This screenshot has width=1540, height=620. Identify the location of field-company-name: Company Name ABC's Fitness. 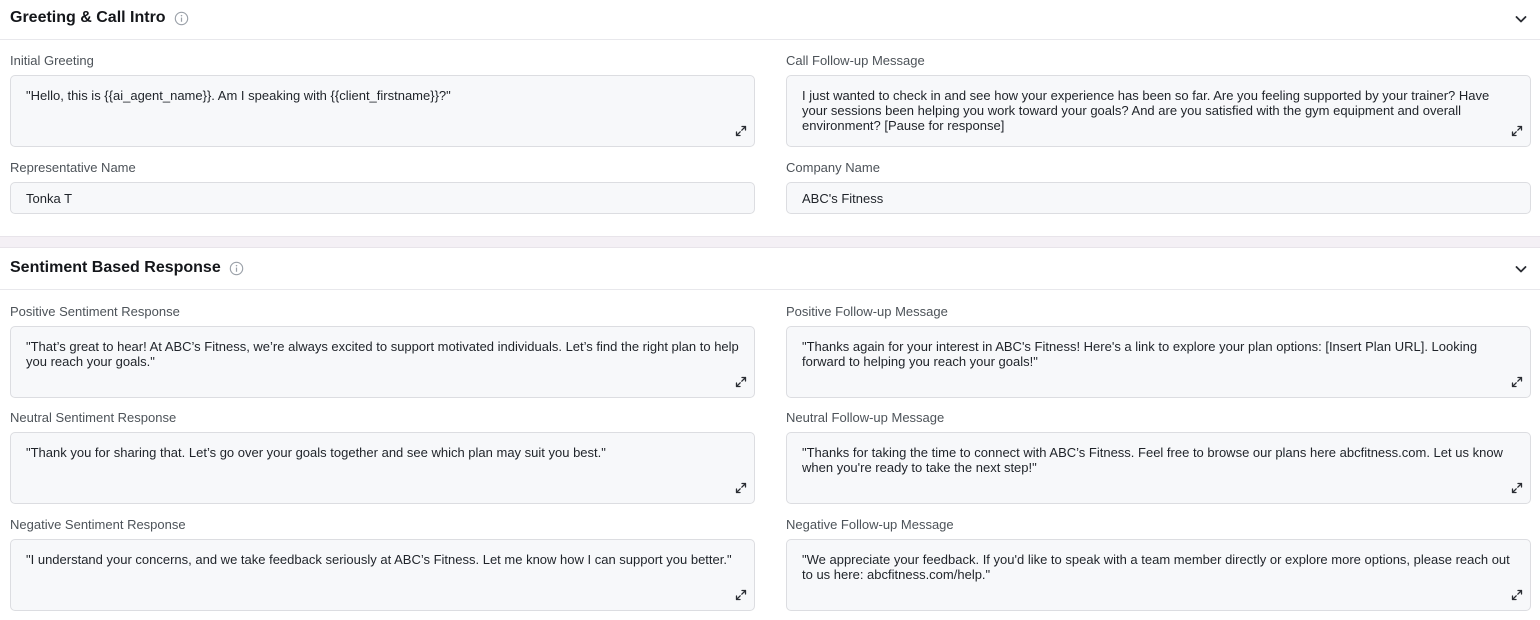
(1158, 187).